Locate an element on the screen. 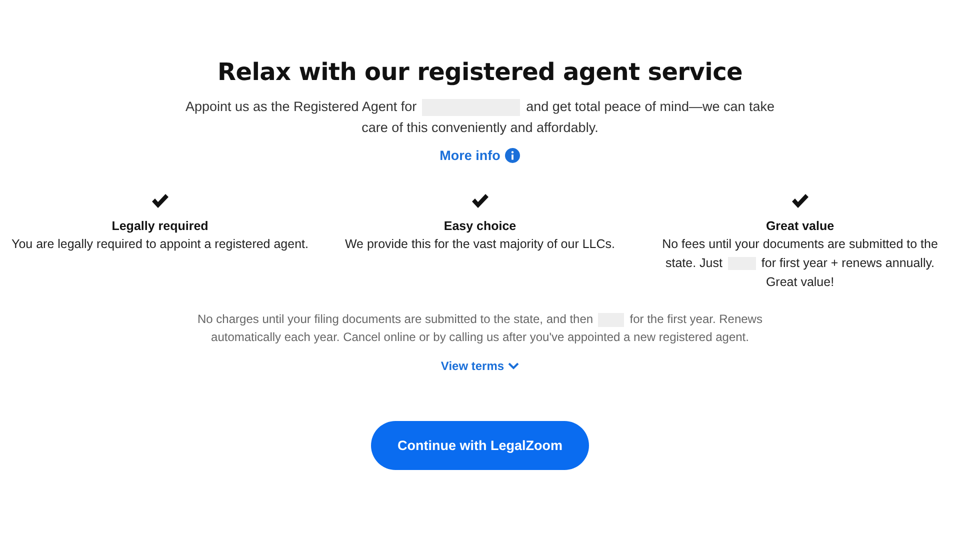  feature-text: We provide this for the vast majority of our LLCs. is located at coordinates (480, 244).